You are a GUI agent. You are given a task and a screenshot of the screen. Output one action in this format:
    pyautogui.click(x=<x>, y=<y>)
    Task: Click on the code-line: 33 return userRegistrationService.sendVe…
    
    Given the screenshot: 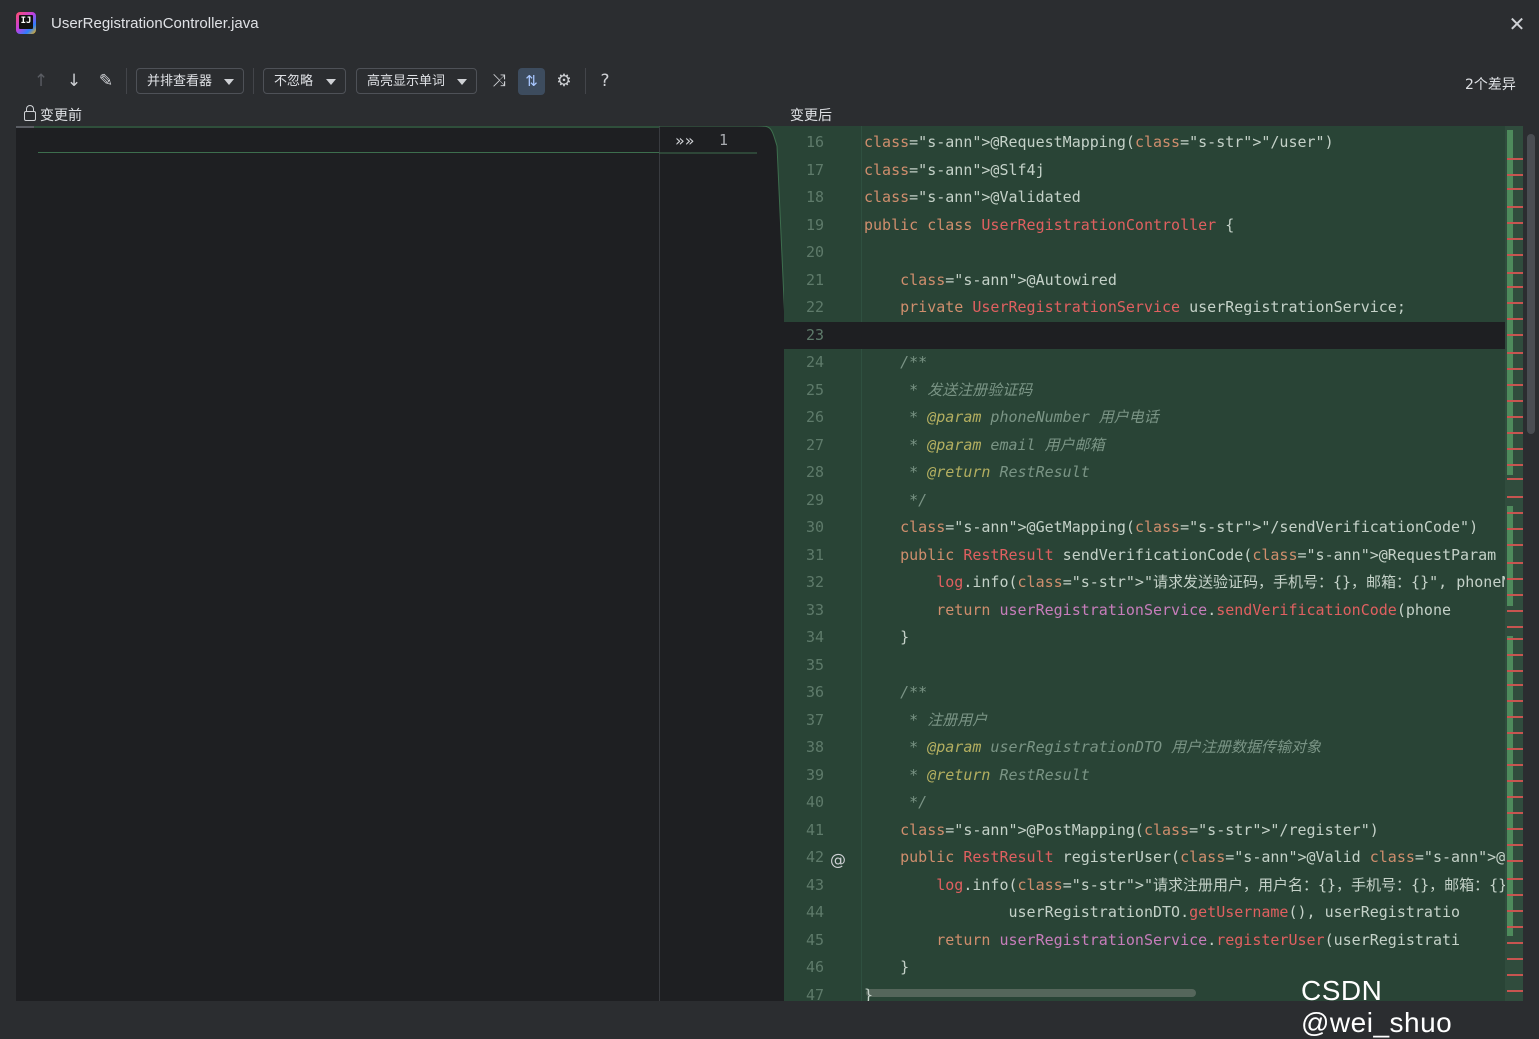 What is the action you would take?
    pyautogui.click(x=1153, y=611)
    